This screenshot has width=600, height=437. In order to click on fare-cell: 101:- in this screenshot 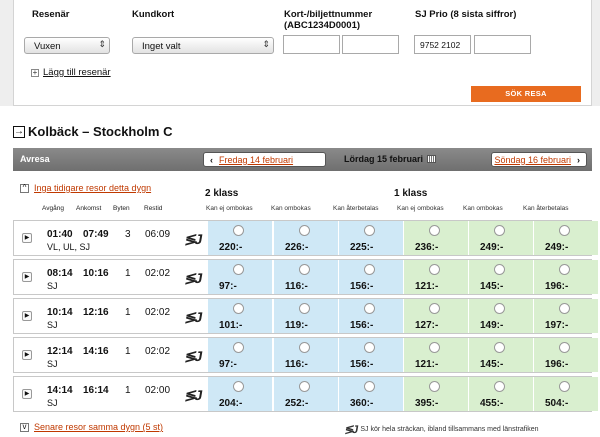, I will do `click(239, 316)`.